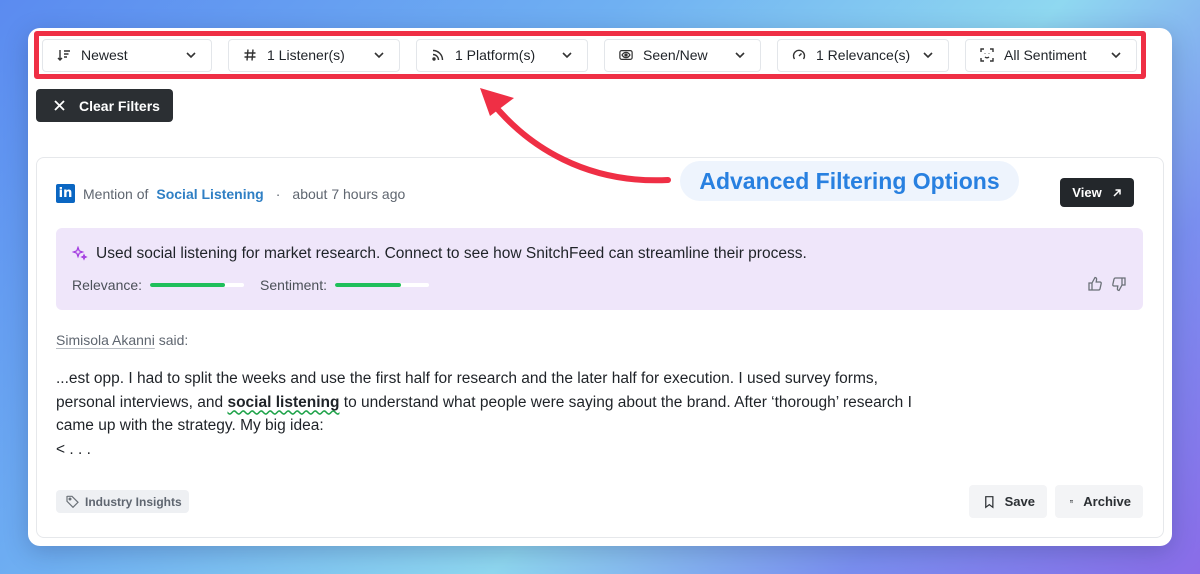 The height and width of the screenshot is (574, 1200). I want to click on seen-filter: Seen/New, so click(682, 55).